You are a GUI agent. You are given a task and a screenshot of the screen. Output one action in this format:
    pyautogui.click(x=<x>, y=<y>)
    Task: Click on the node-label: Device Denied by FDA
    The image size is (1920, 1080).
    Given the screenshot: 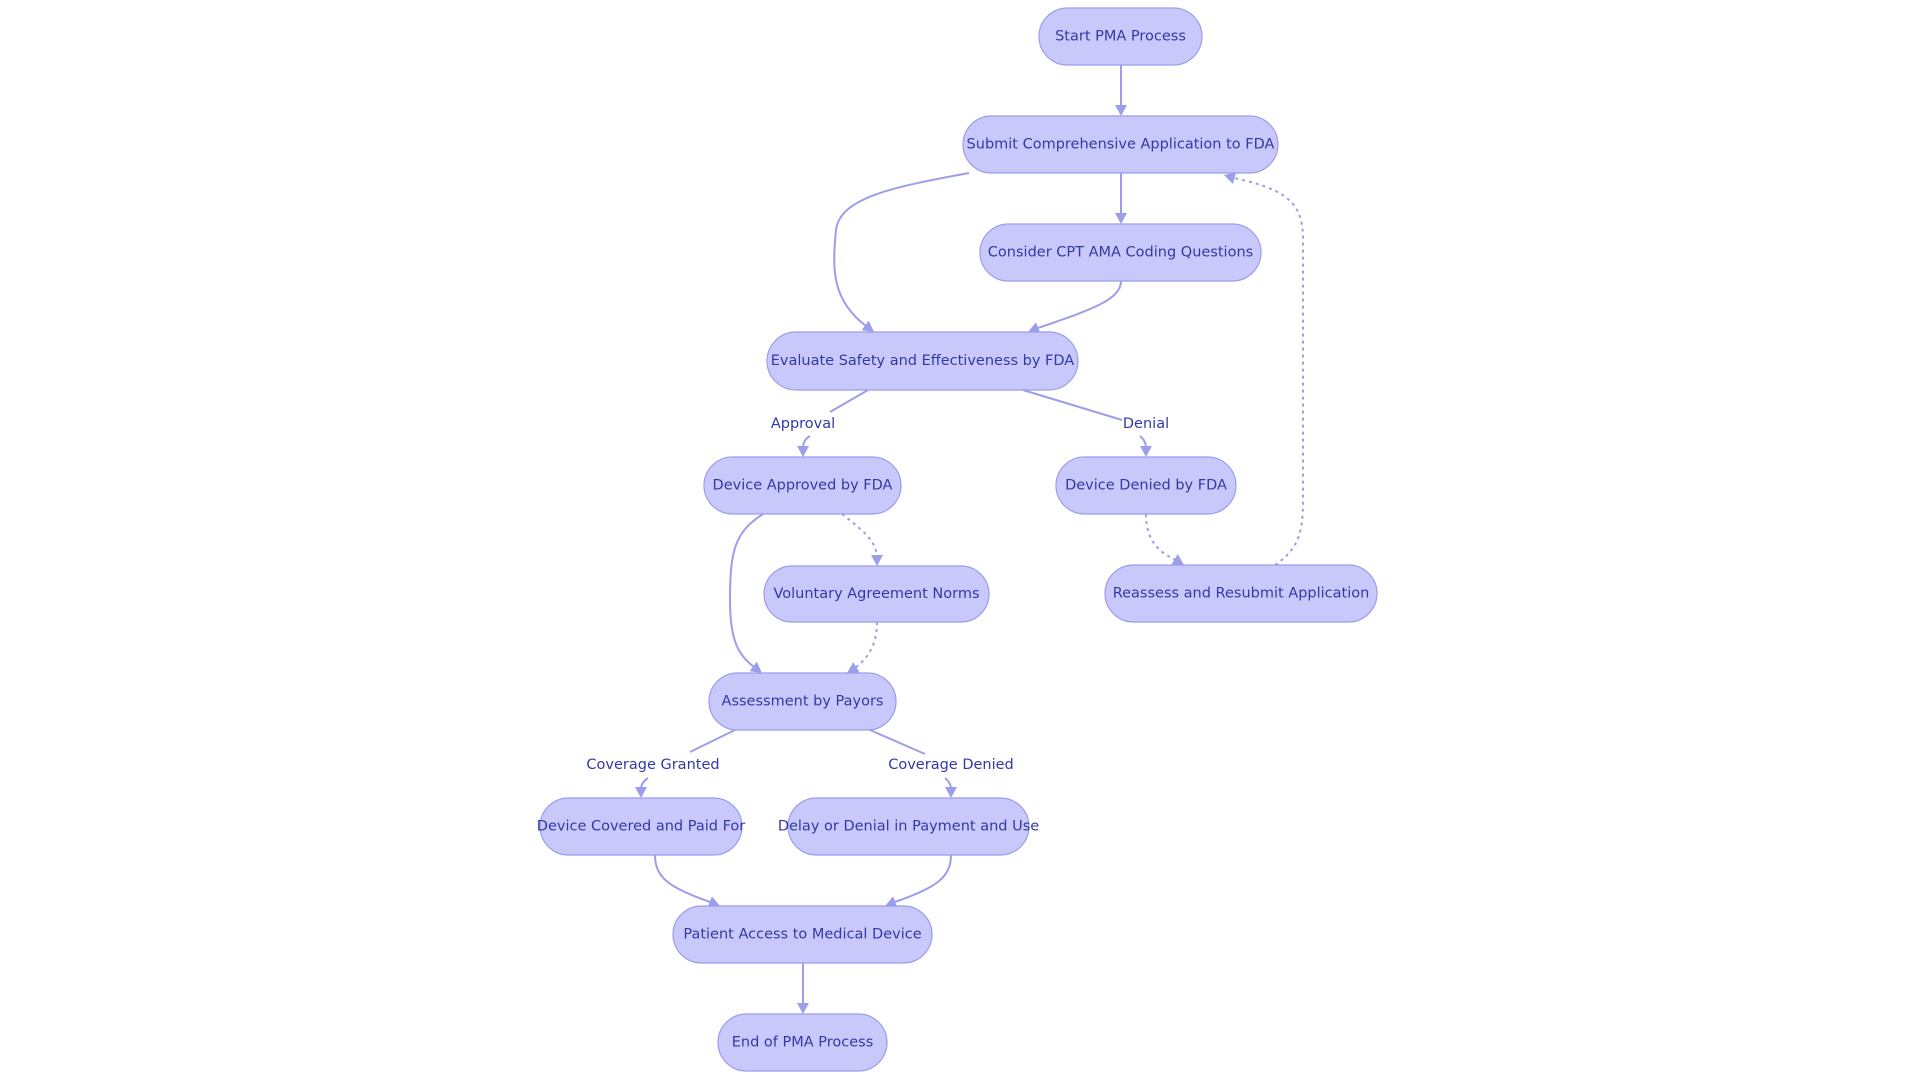 What is the action you would take?
    pyautogui.click(x=1146, y=486)
    